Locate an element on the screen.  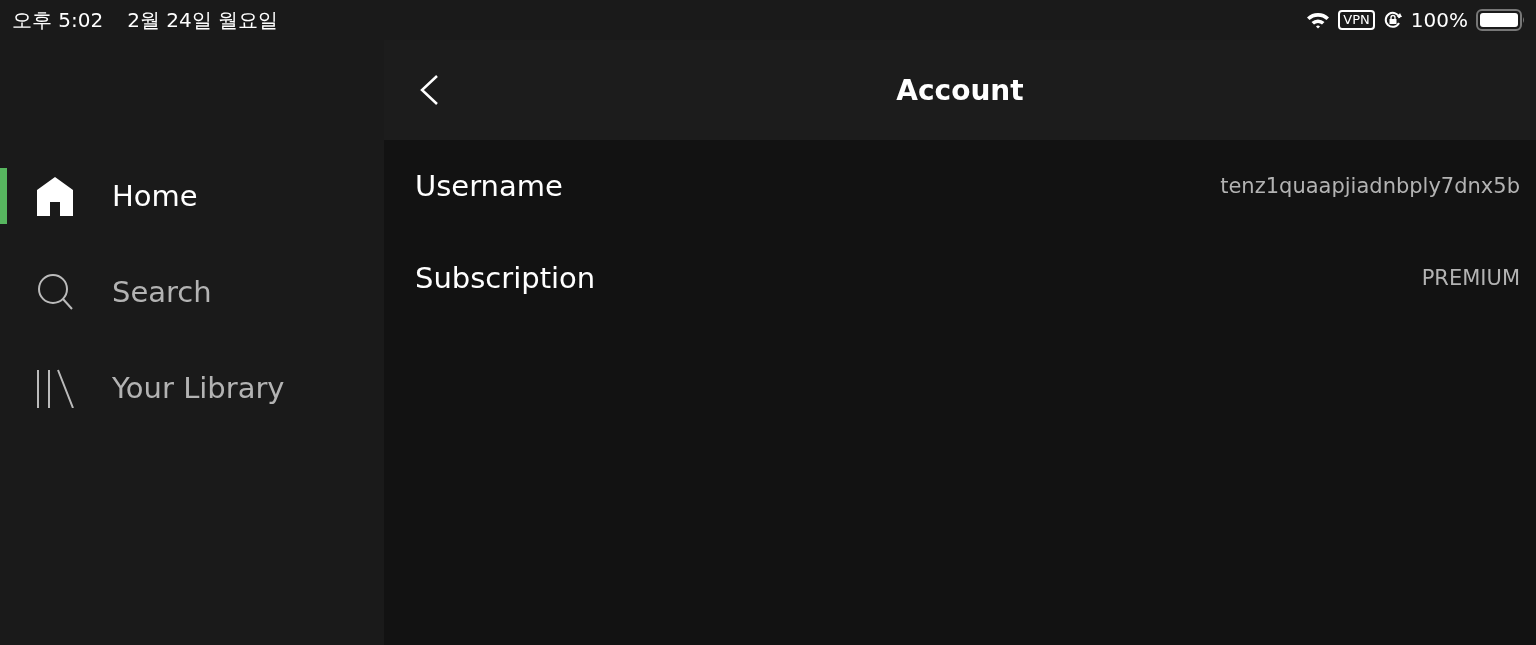
page-title: Account is located at coordinates (960, 90).